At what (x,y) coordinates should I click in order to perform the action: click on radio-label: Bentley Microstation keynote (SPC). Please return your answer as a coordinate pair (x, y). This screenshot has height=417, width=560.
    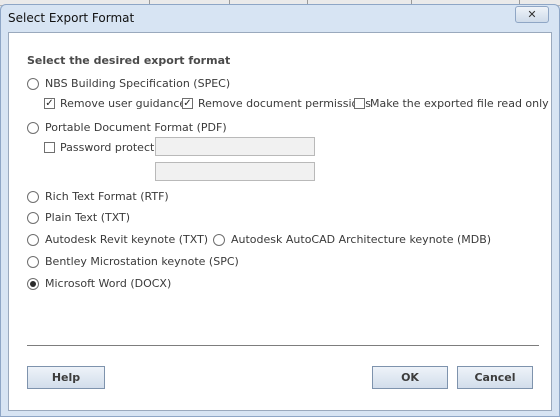
    Looking at the image, I should click on (142, 261).